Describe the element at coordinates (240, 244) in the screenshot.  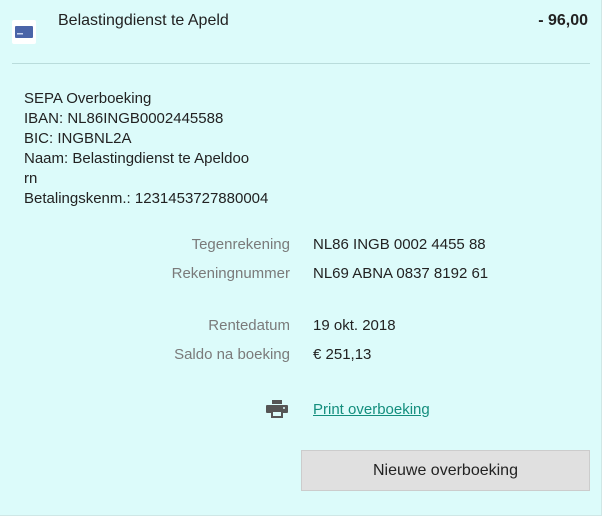
I see `detail-label: Tegenrekening` at that location.